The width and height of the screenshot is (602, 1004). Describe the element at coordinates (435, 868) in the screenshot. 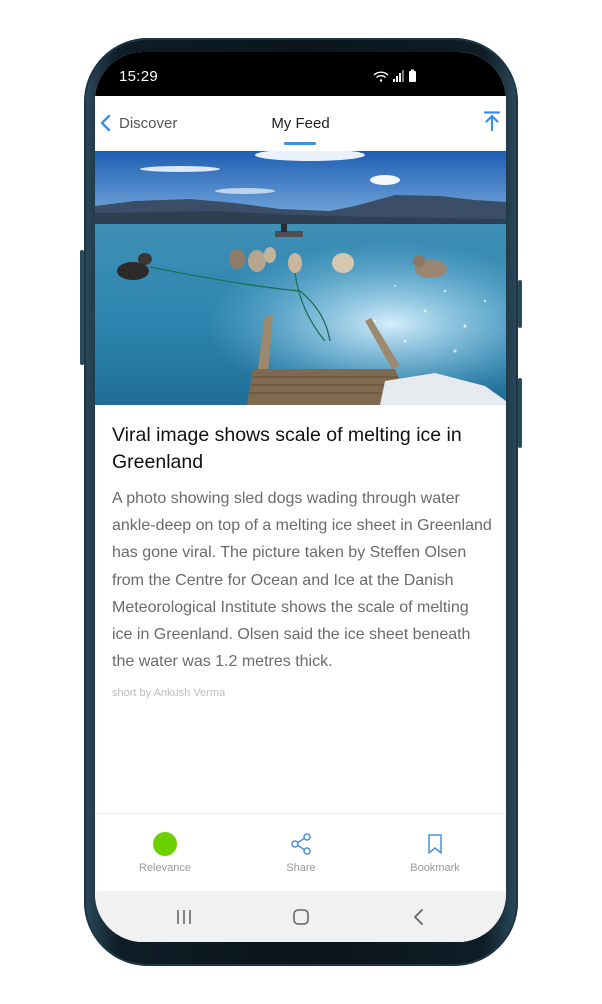

I see `bookmark-label: Bookmark` at that location.